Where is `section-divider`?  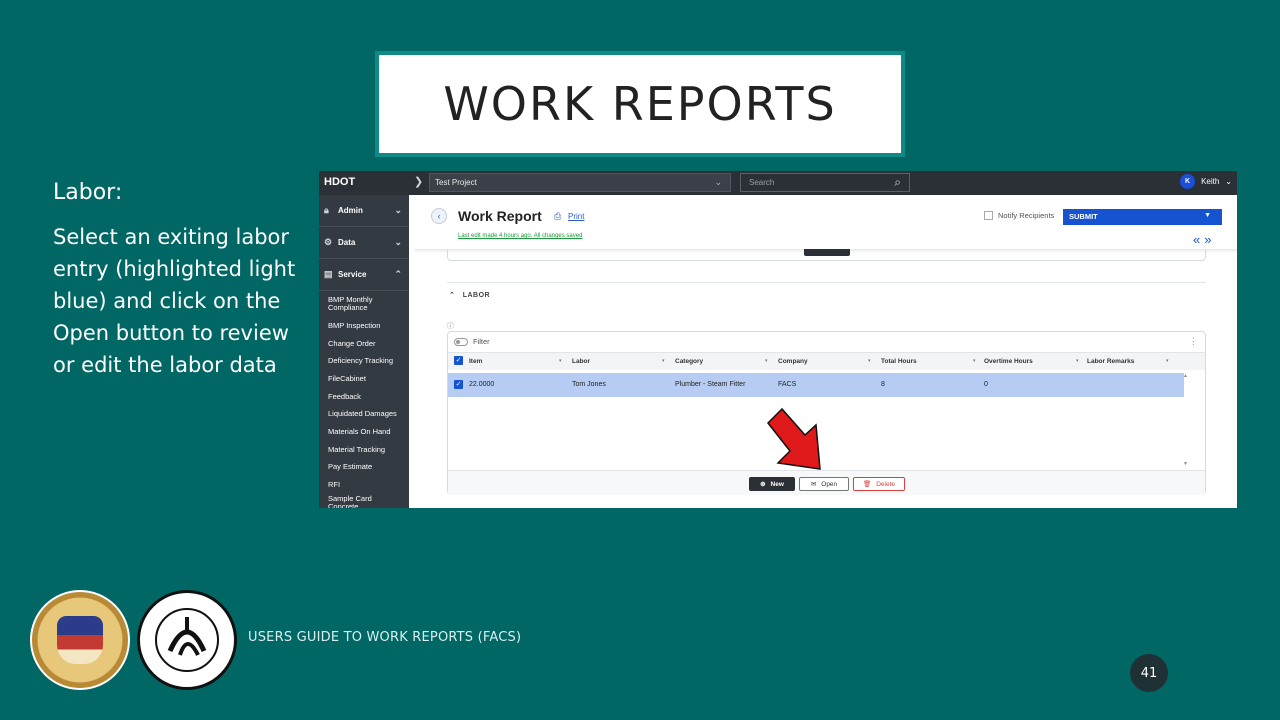
section-divider is located at coordinates (826, 282).